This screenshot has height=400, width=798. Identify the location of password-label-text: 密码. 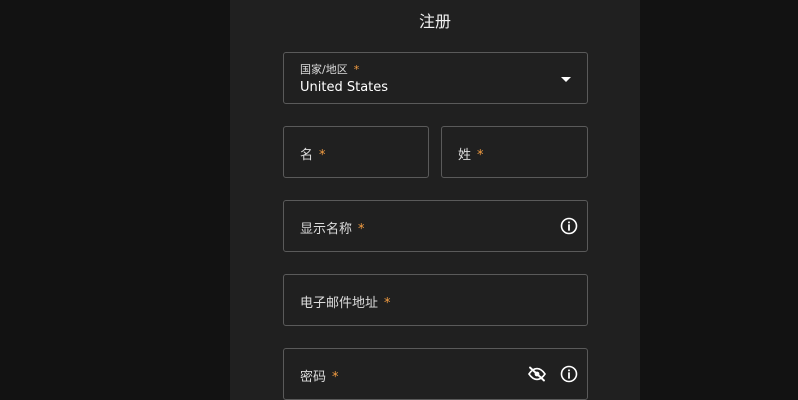
(313, 377).